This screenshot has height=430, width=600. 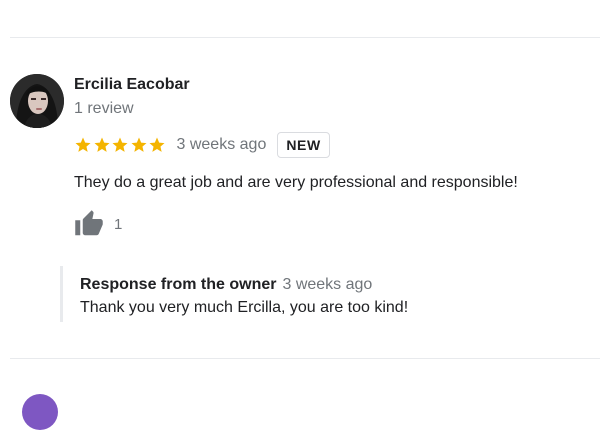 I want to click on top-divider, so click(x=305, y=37).